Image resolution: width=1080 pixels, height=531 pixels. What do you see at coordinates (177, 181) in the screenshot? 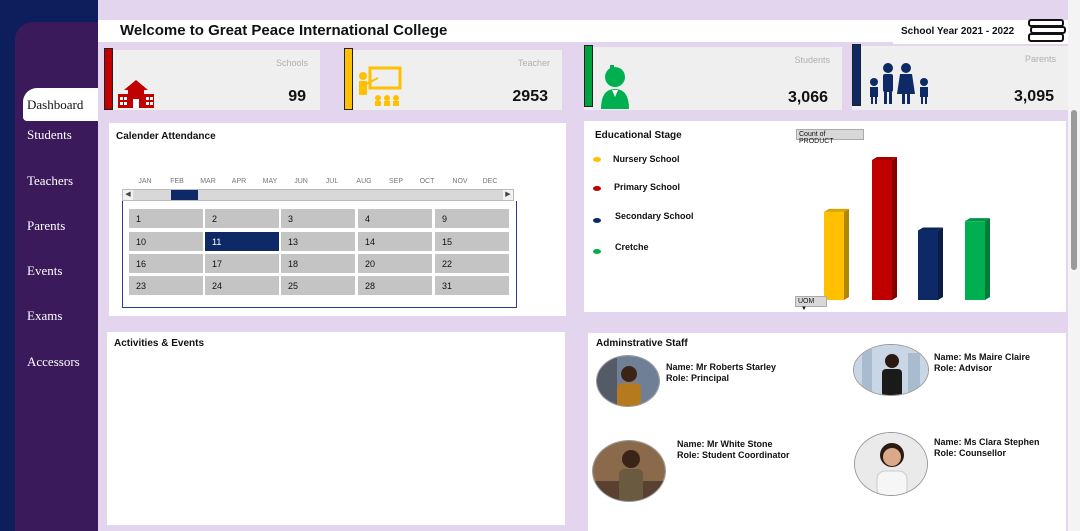
I see `month-feb: FEB` at bounding box center [177, 181].